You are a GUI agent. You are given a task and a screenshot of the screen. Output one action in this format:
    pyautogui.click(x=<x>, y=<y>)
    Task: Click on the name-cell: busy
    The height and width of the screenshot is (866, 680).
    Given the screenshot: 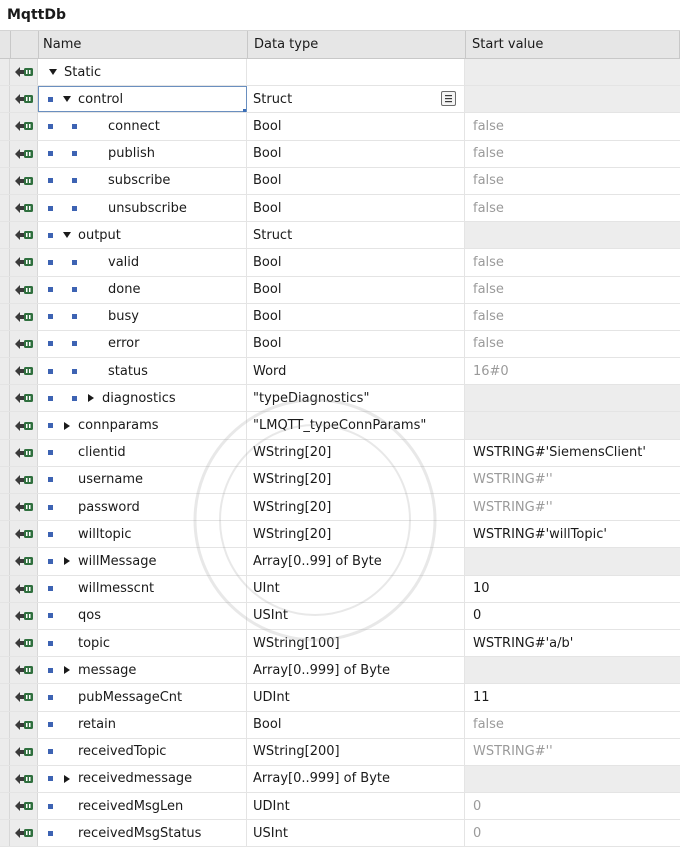 What is the action you would take?
    pyautogui.click(x=142, y=316)
    